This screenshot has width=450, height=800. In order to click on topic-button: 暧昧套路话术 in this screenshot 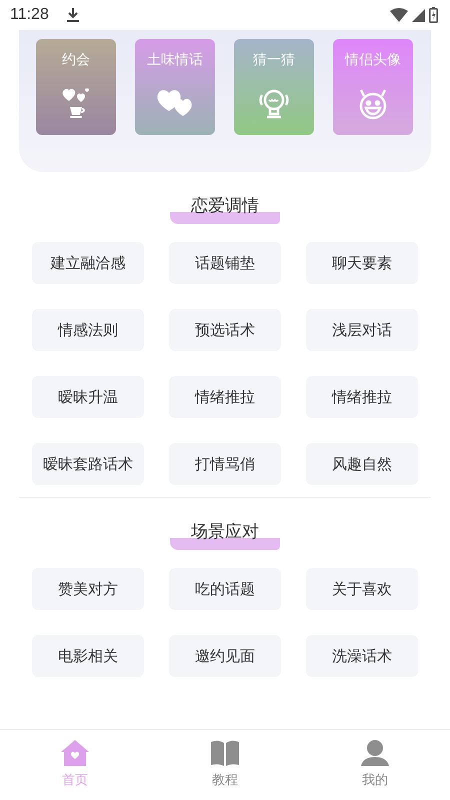, I will do `click(88, 464)`.